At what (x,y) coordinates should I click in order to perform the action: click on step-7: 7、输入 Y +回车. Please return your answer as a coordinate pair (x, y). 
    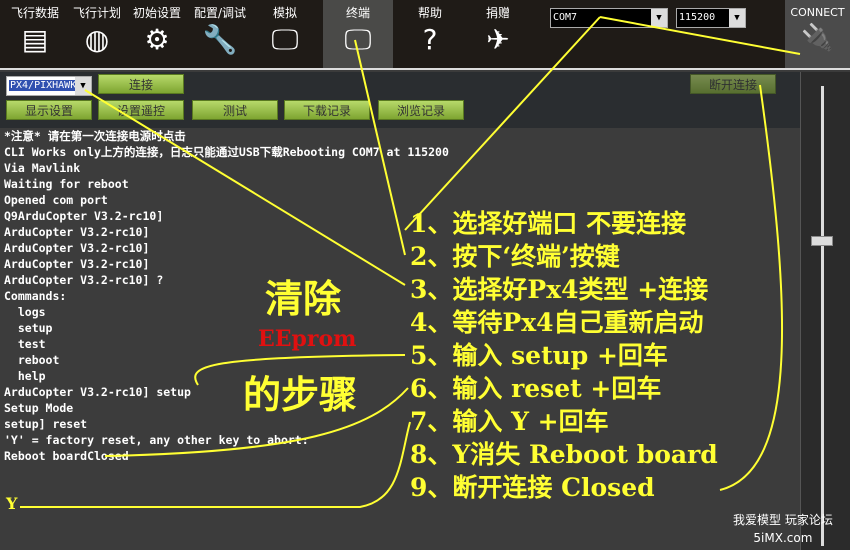
    Looking at the image, I should click on (509, 421).